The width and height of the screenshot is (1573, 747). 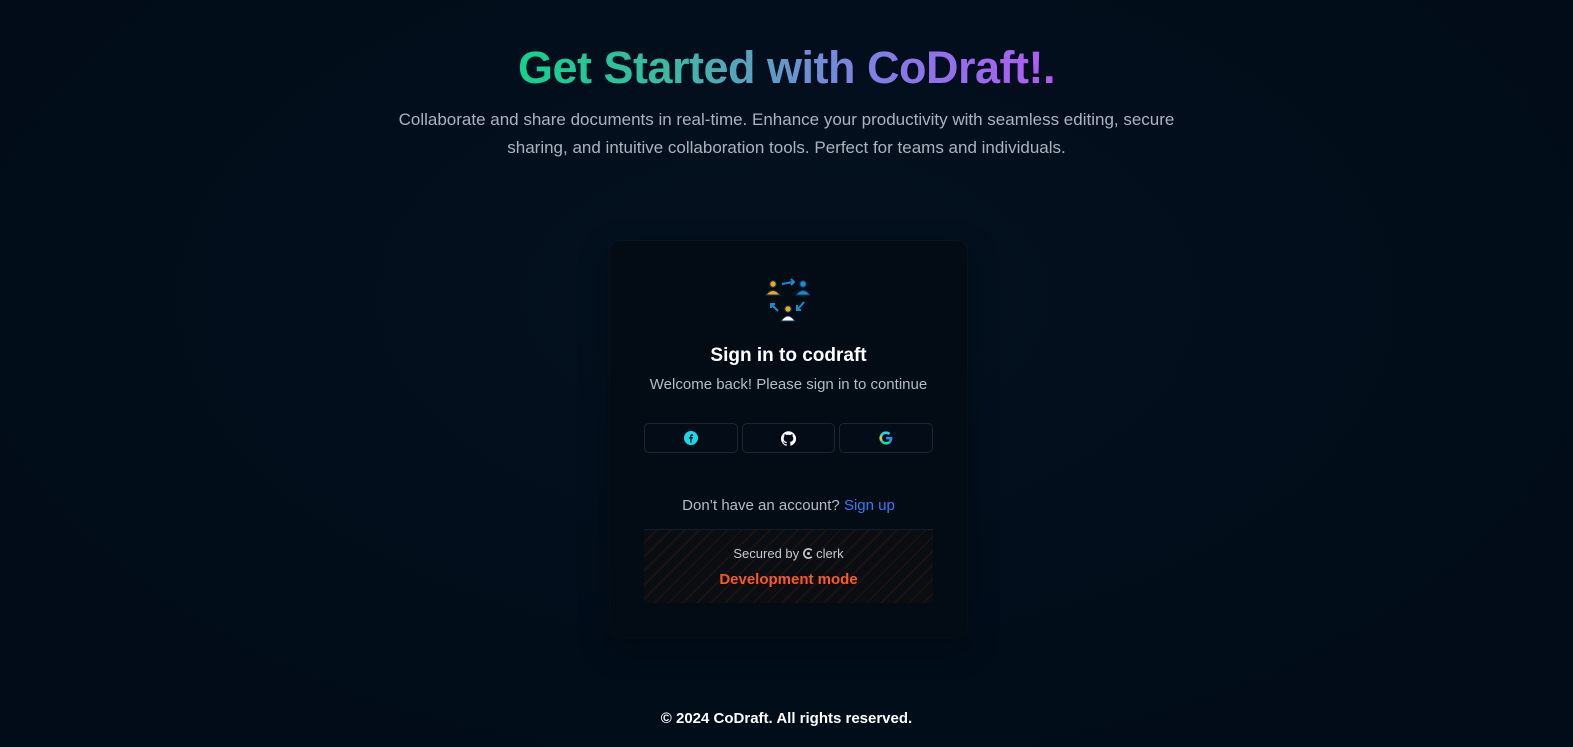 I want to click on hero-title: Get Started with CoDraft!., so click(x=786, y=68).